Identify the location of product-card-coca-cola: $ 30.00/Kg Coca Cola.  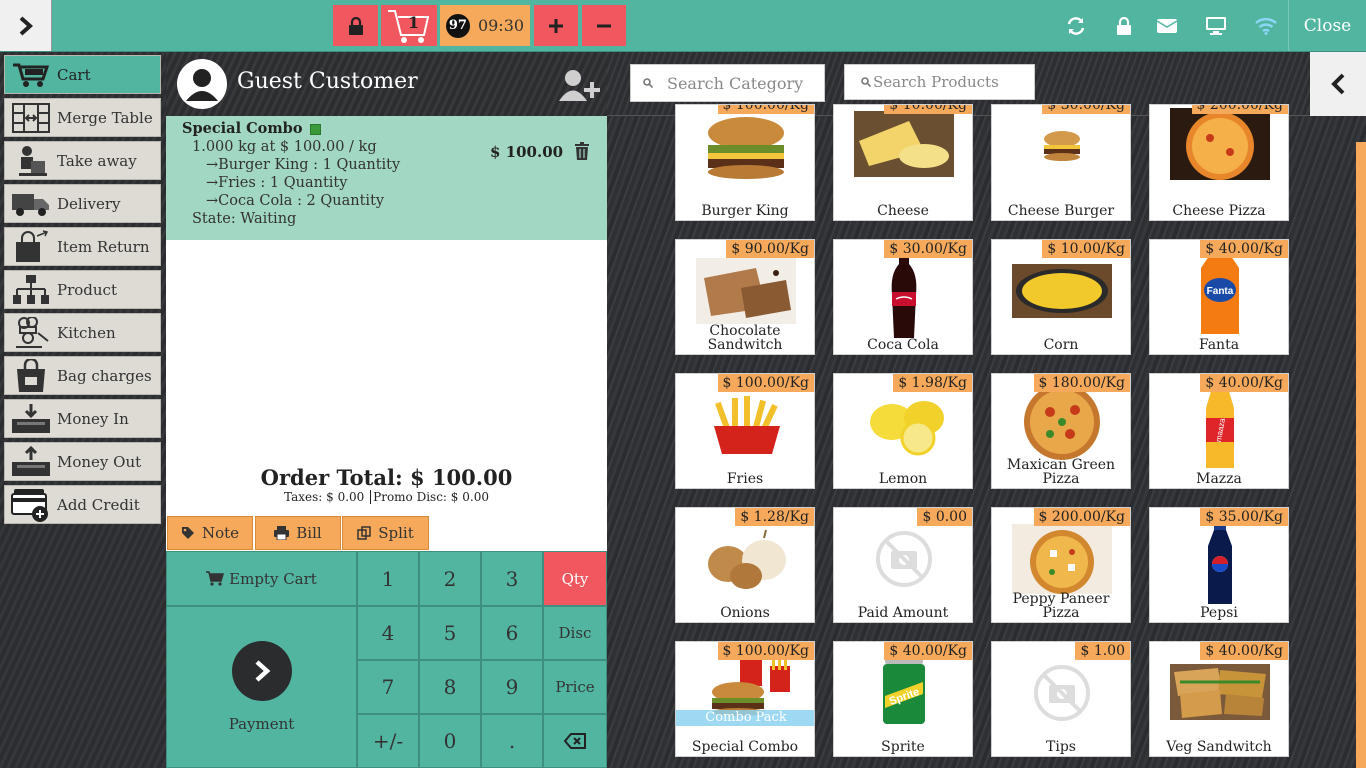
(903, 297).